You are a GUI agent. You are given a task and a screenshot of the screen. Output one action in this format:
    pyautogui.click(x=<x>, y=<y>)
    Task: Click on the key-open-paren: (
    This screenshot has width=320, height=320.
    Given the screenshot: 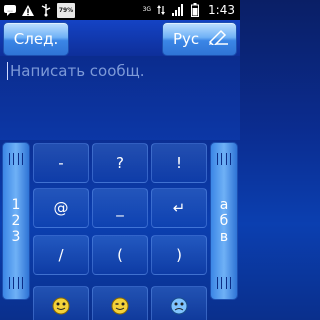 What is the action you would take?
    pyautogui.click(x=120, y=255)
    